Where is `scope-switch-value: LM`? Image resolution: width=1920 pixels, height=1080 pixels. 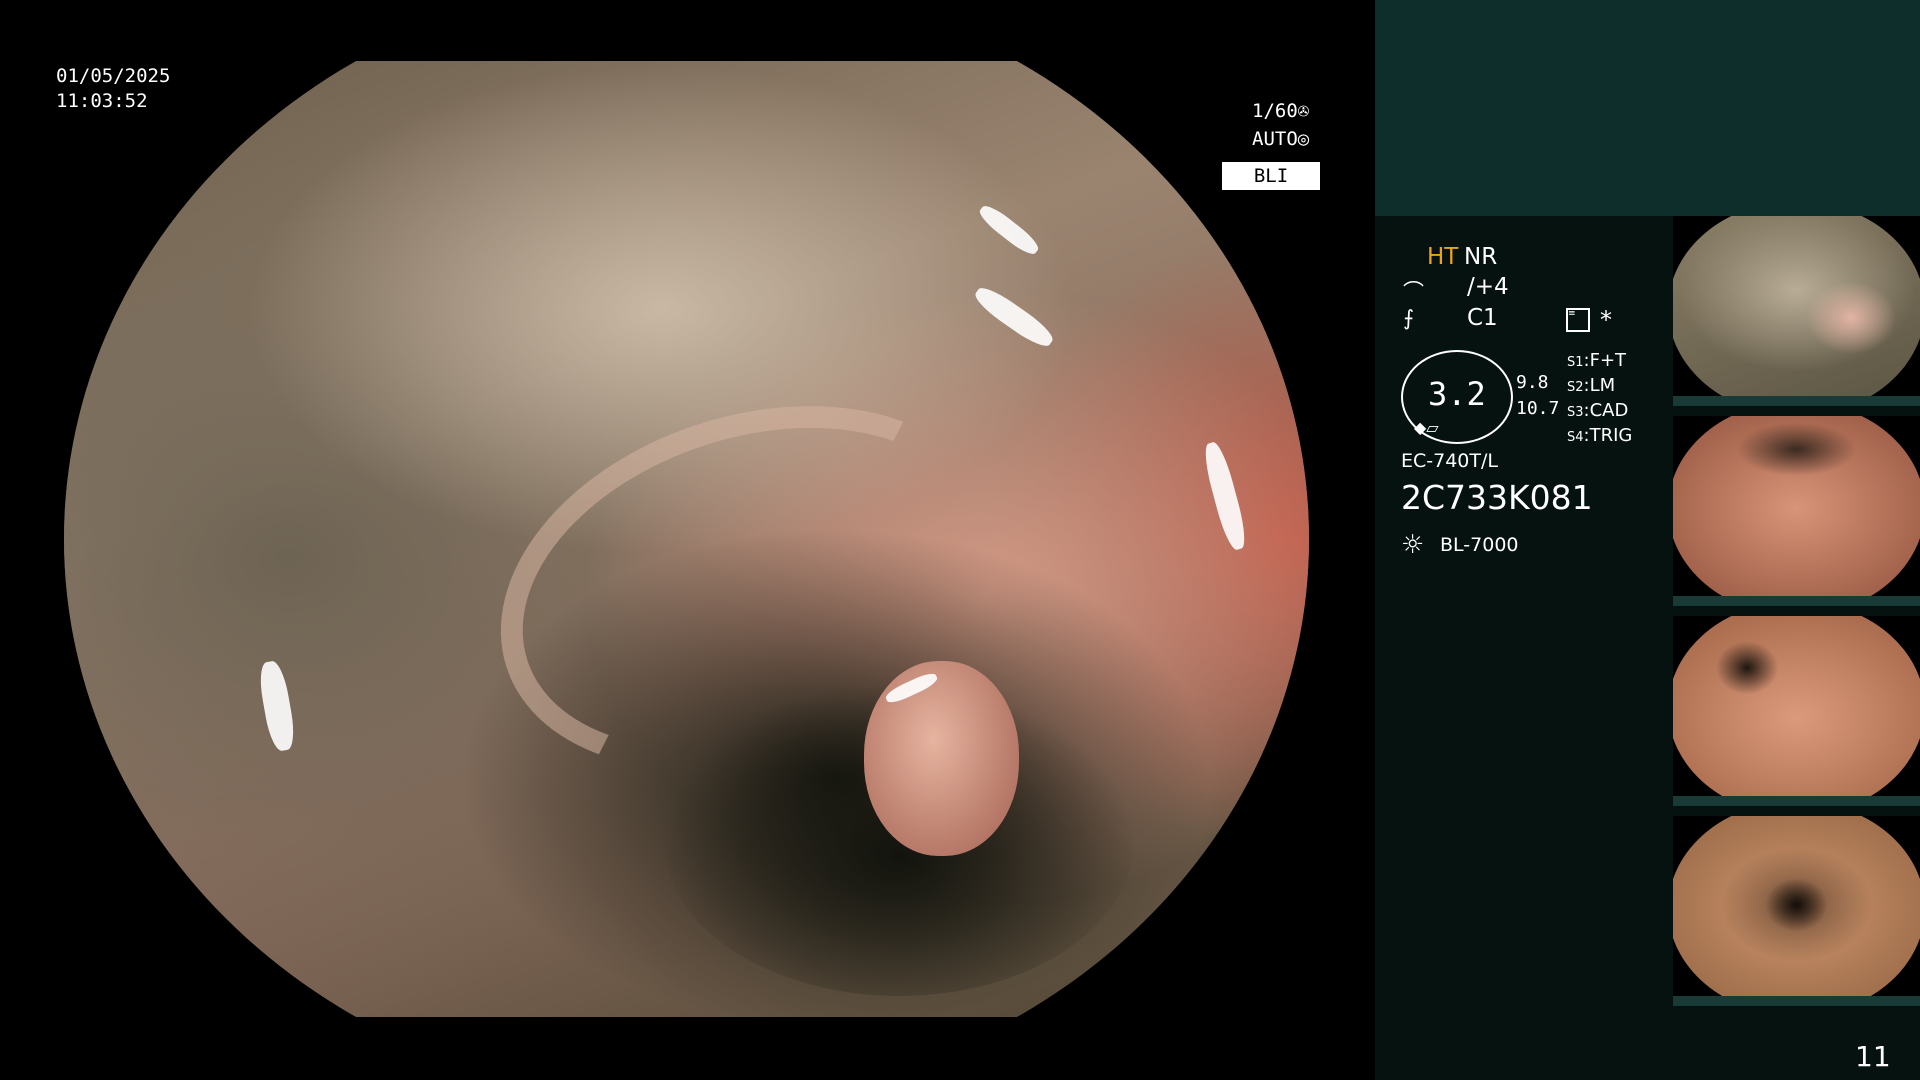
scope-switch-value: LM is located at coordinates (1602, 385).